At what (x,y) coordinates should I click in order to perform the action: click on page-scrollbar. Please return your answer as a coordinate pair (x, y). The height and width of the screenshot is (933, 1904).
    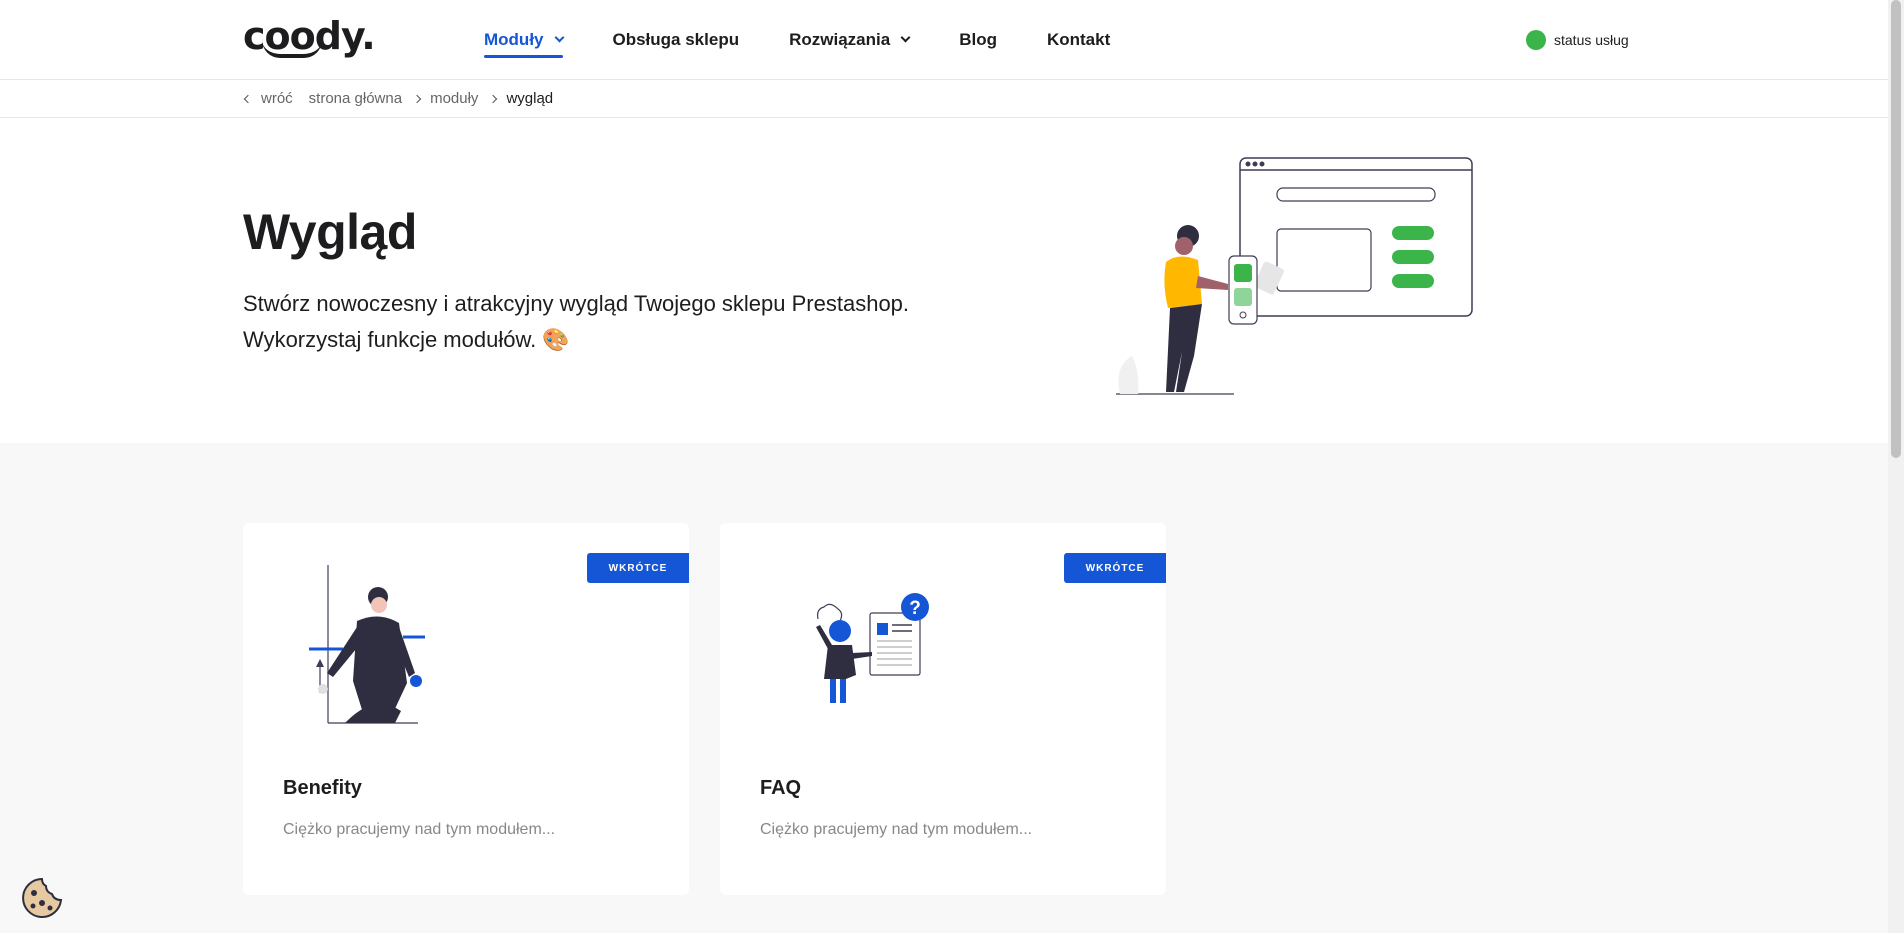
    Looking at the image, I should click on (1896, 466).